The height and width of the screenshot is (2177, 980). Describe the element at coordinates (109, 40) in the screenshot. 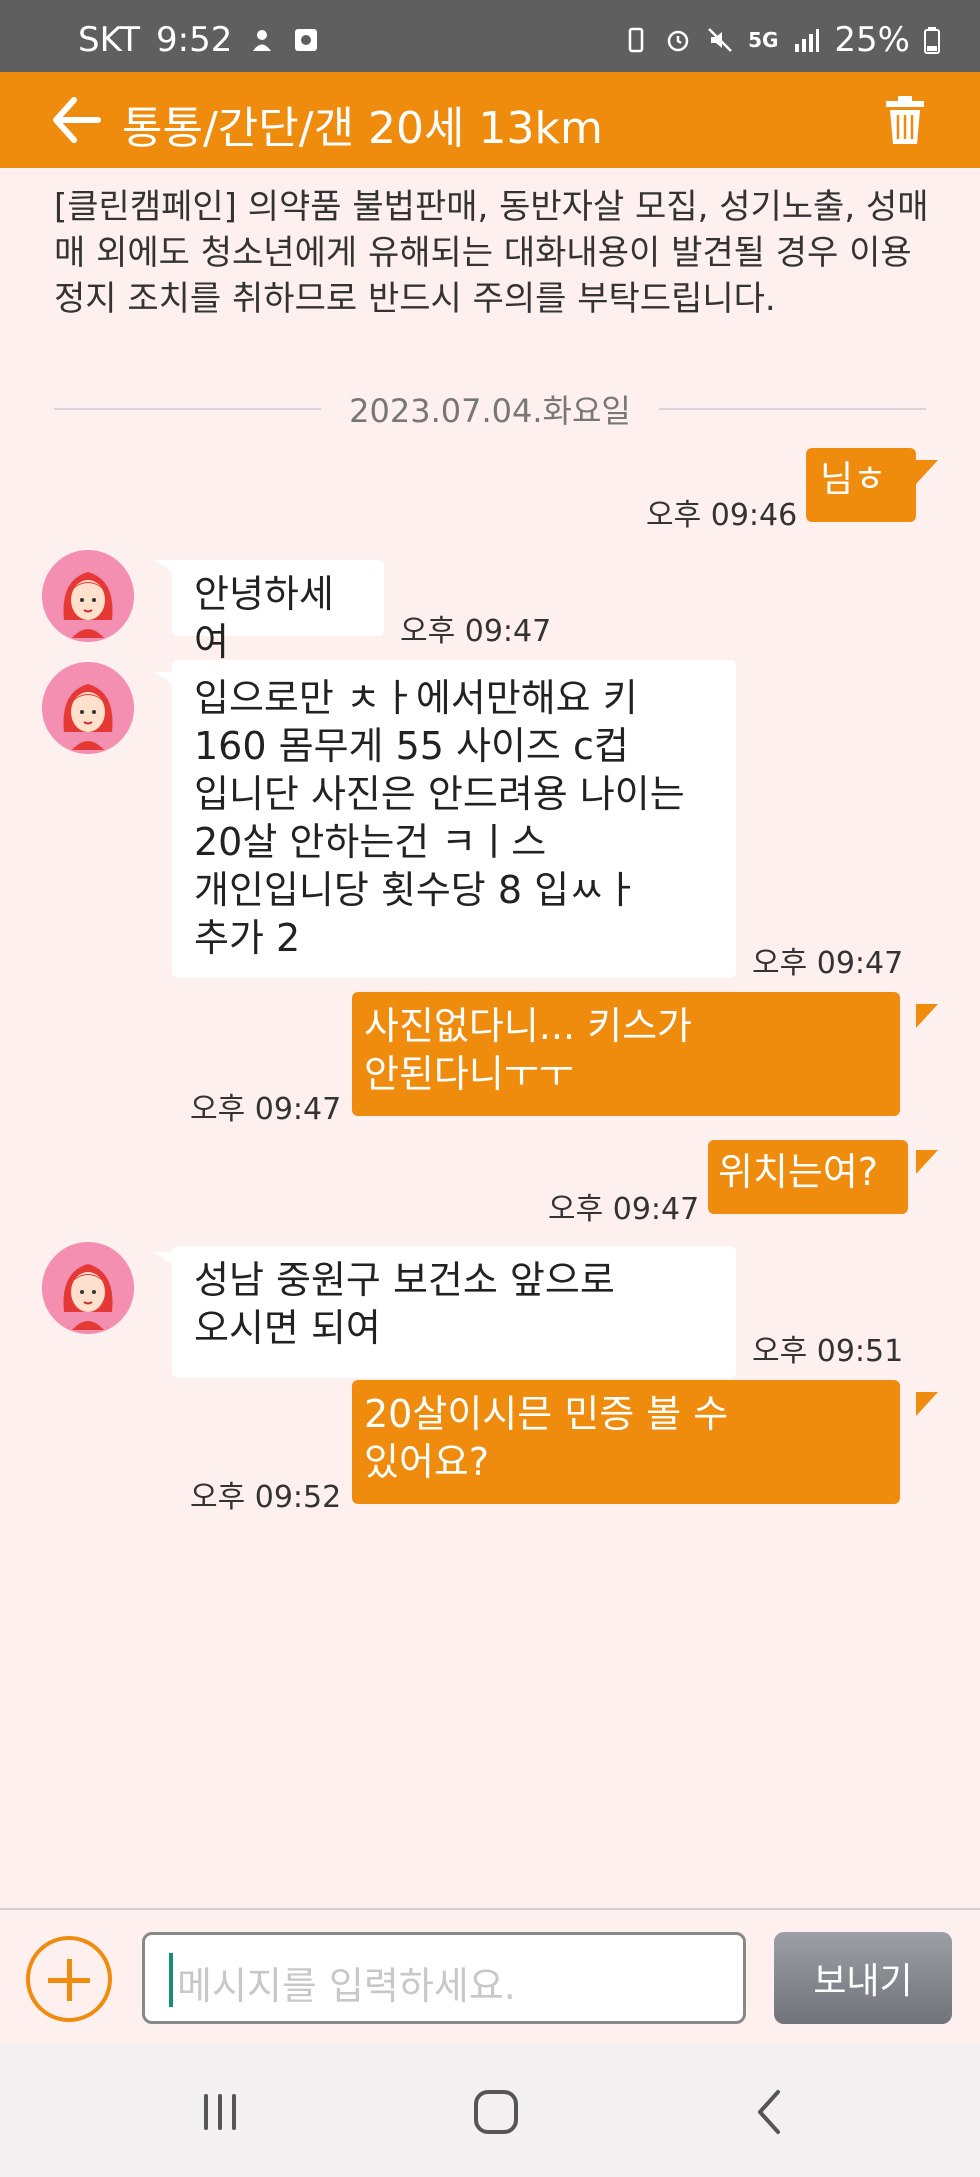

I see `carrier-label: SKT` at that location.